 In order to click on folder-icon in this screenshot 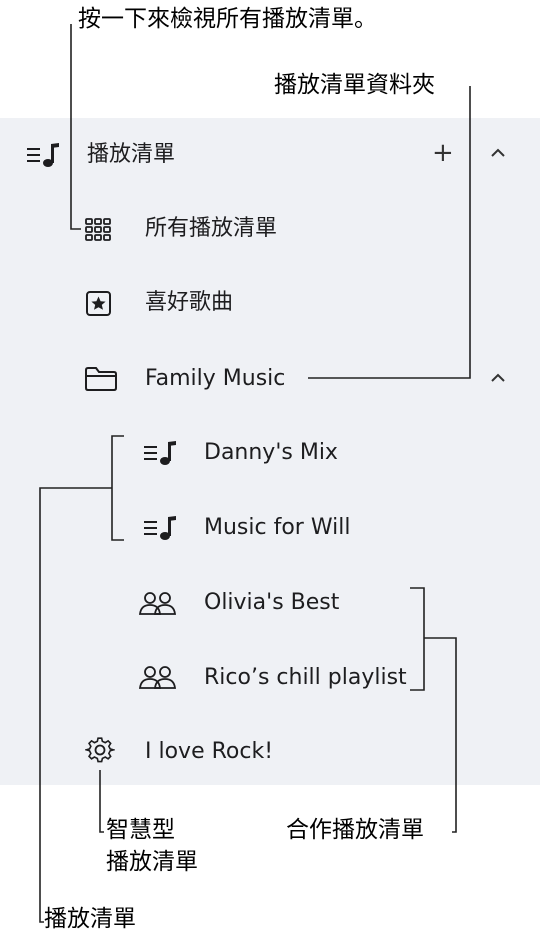, I will do `click(101, 379)`.